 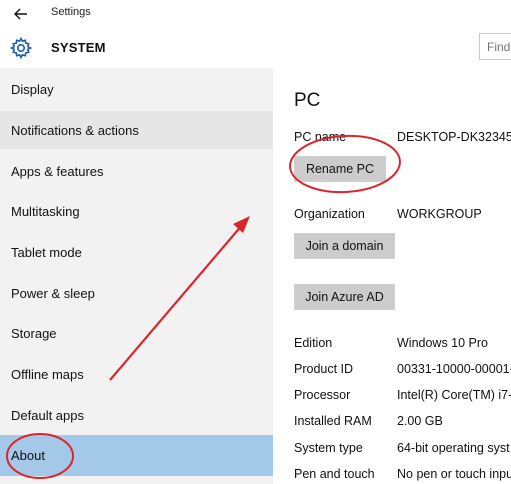 What do you see at coordinates (136, 130) in the screenshot?
I see `sidebar-item-notifications: Notifications & actions` at bounding box center [136, 130].